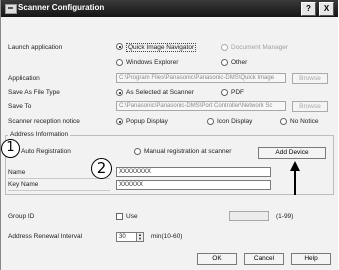  Describe the element at coordinates (169, 8) in the screenshot. I see `title-bar: Scanner Configuration ? X` at that location.